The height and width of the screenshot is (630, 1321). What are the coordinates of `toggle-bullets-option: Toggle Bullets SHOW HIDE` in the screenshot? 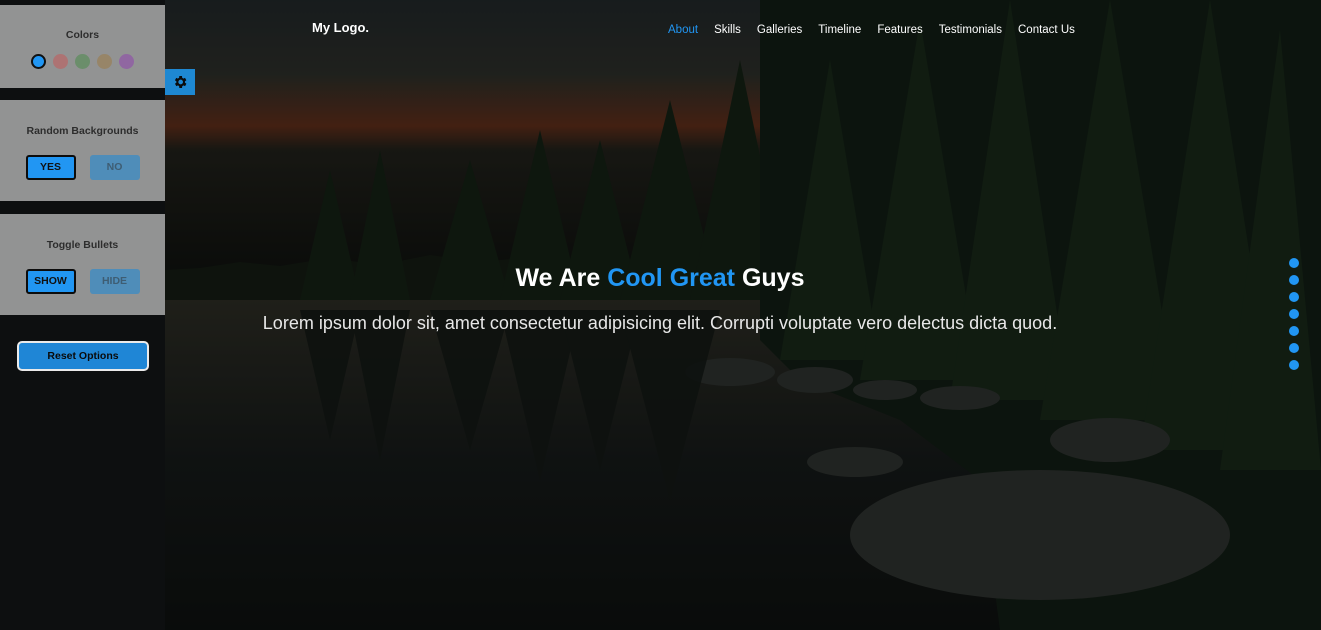 It's located at (82, 264).